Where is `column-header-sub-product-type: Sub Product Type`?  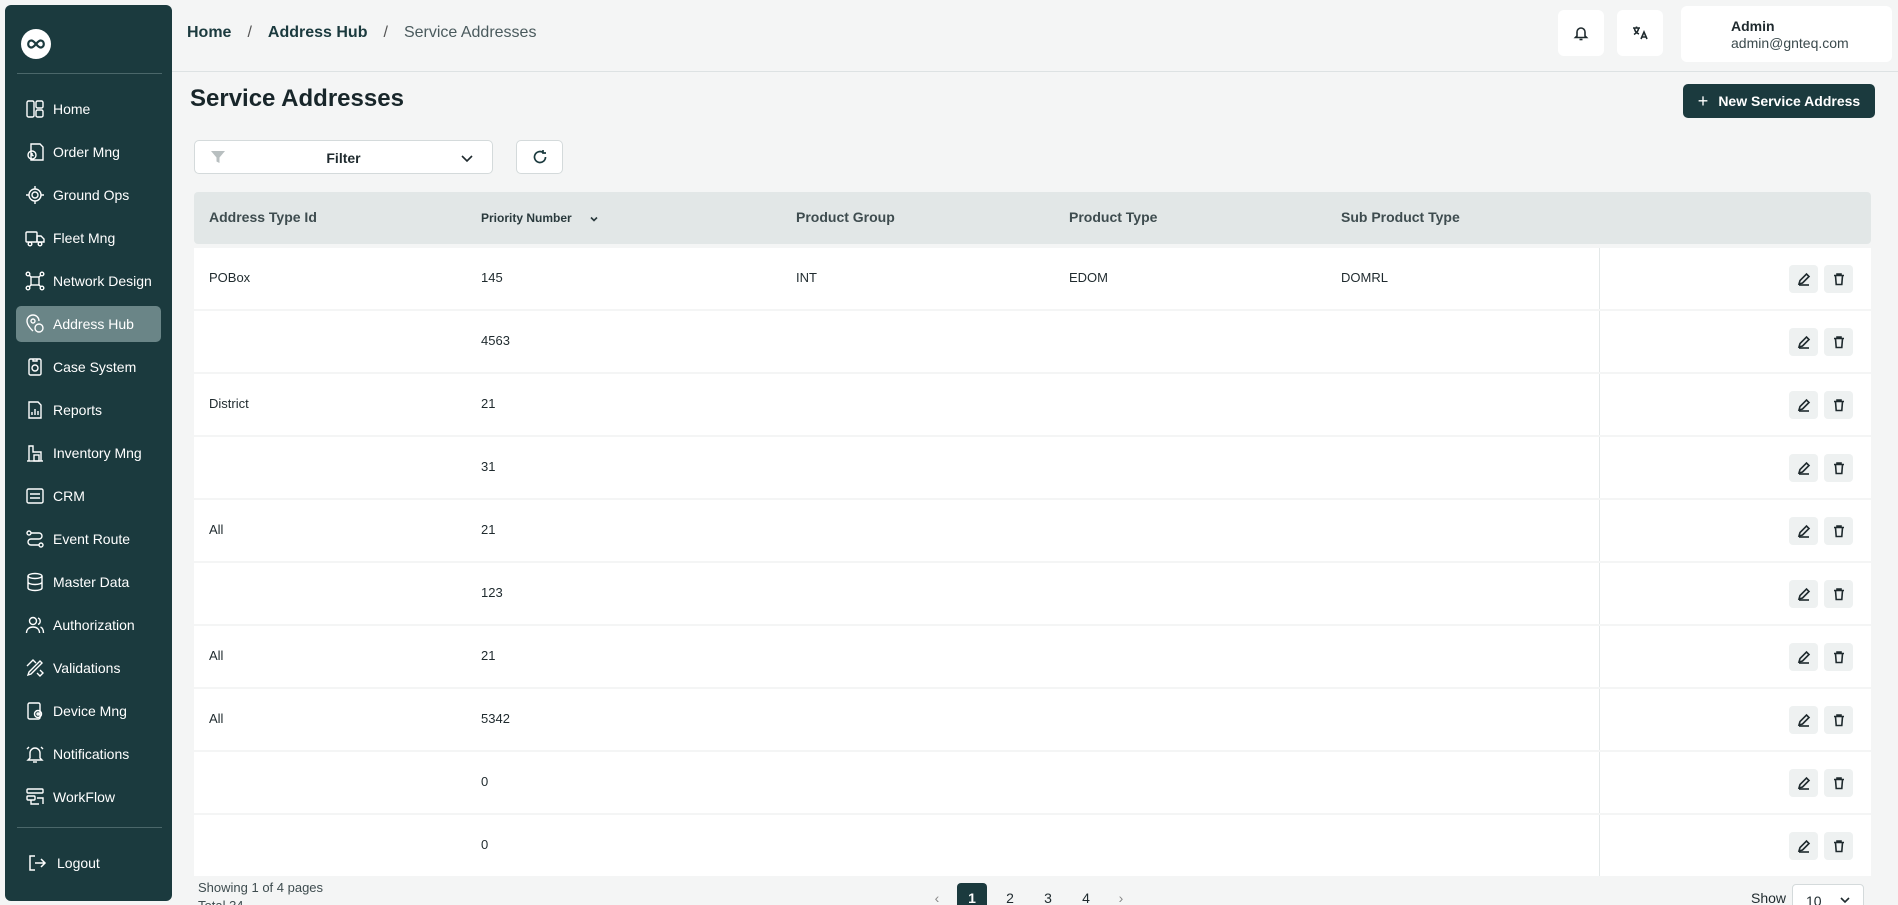 column-header-sub-product-type: Sub Product Type is located at coordinates (1400, 217).